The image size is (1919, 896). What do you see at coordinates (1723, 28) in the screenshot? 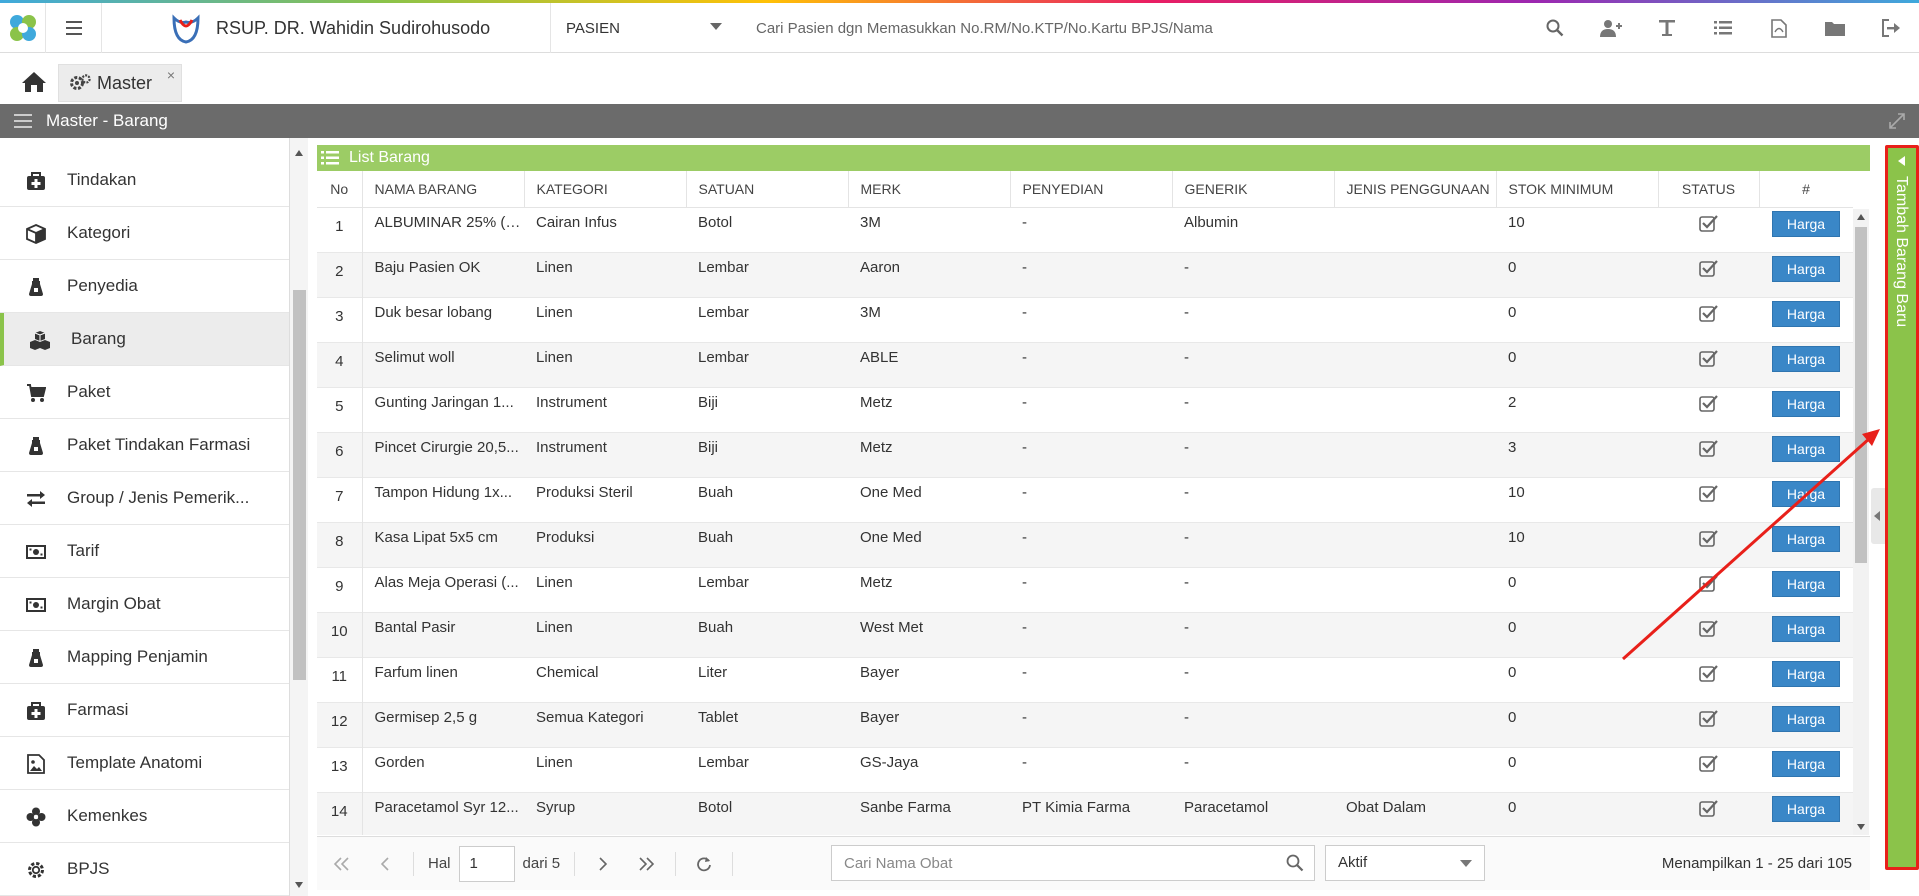
I see `list-button` at bounding box center [1723, 28].